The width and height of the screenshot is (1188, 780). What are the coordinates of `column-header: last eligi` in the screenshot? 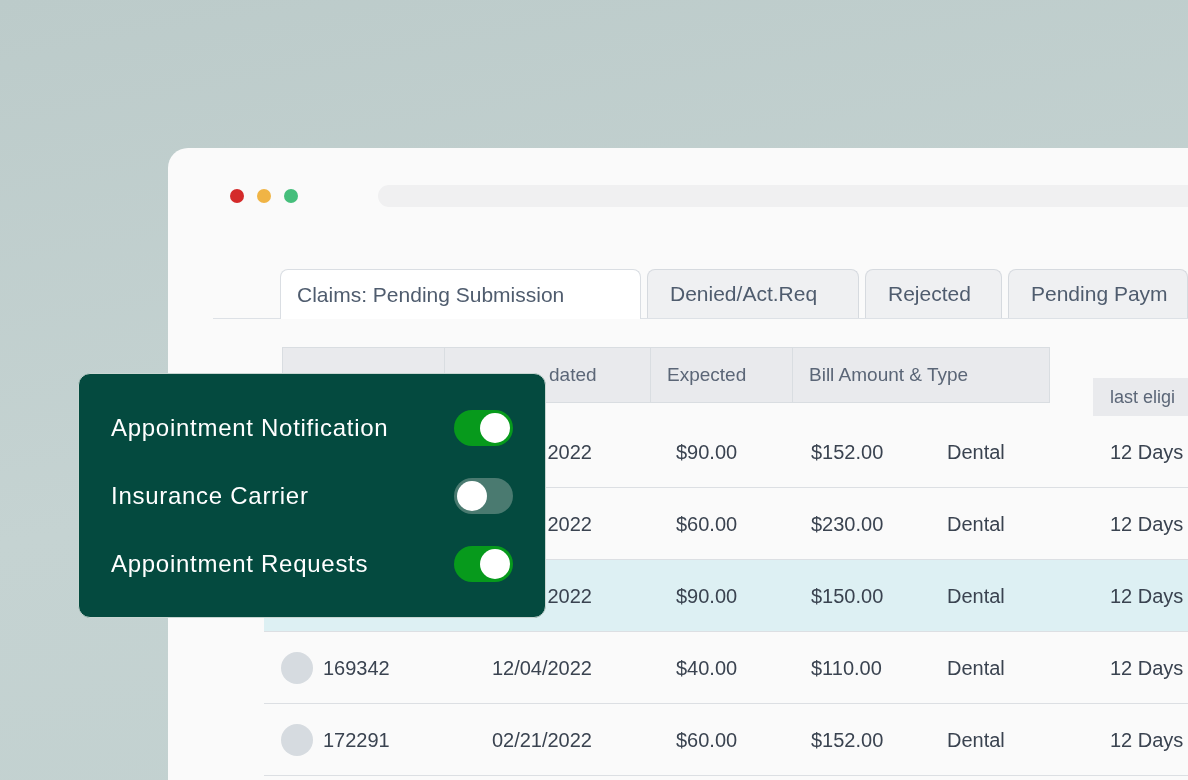 It's located at (1140, 397).